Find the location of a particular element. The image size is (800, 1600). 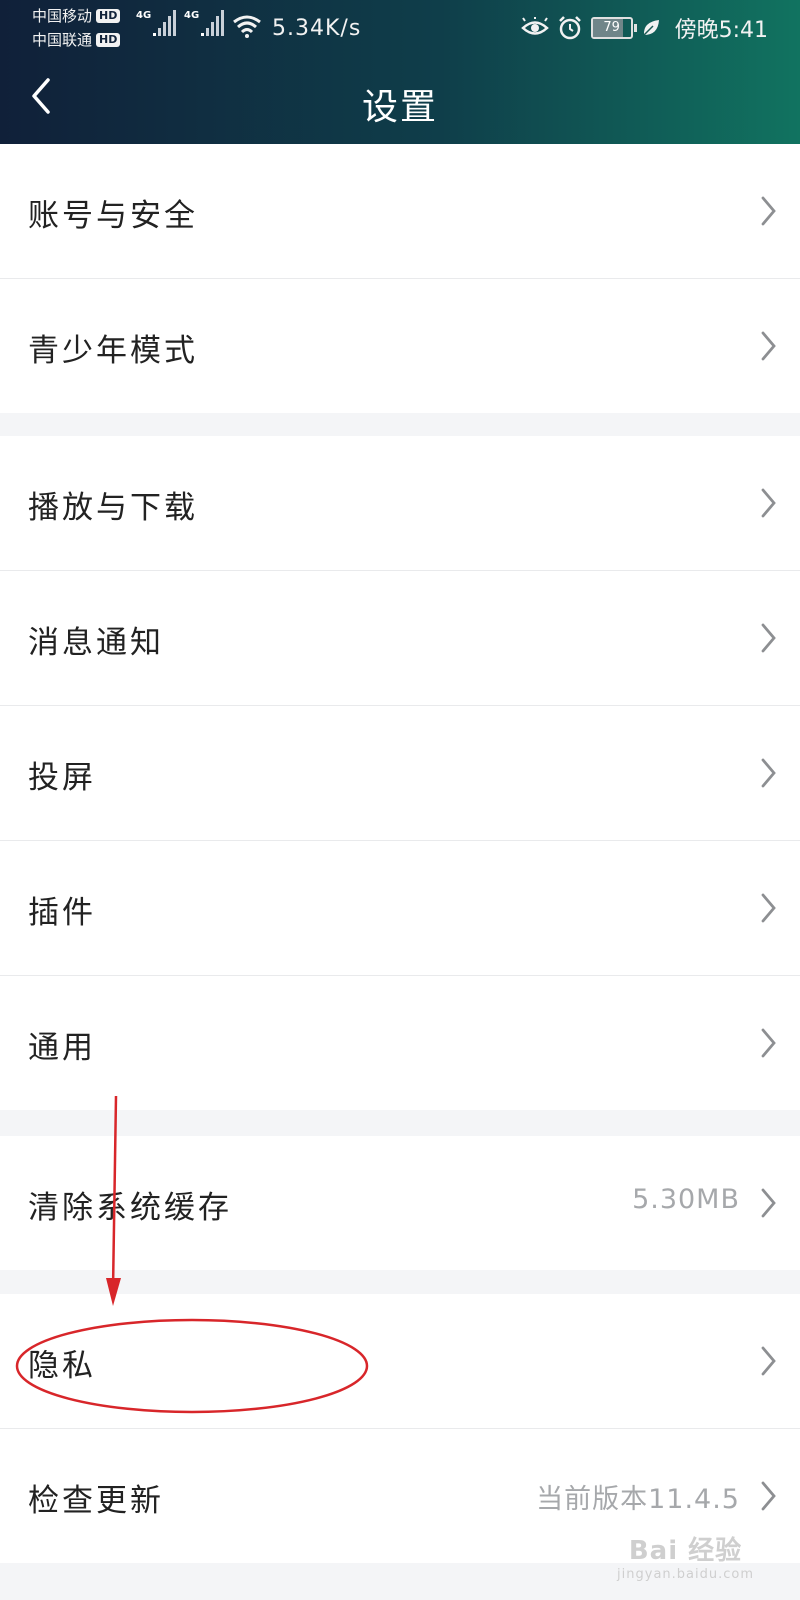

cache-size-value: 5.30MB is located at coordinates (686, 1199).